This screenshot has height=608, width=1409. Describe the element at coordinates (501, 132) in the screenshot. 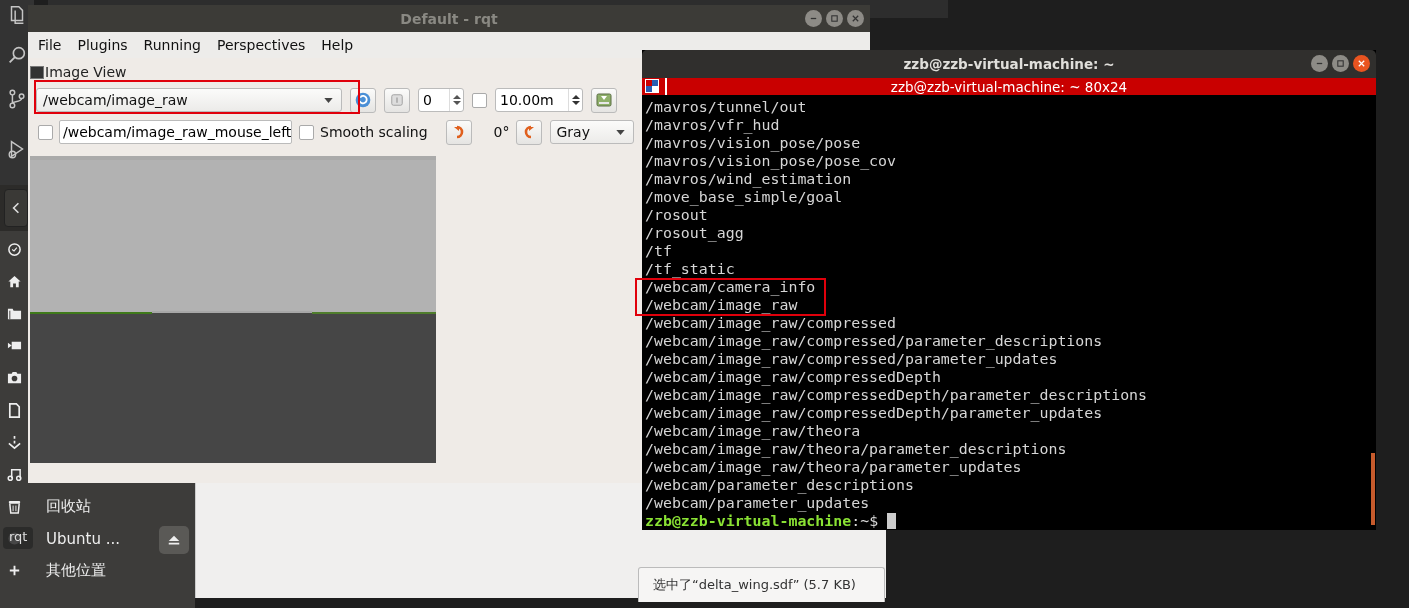

I see `rotation-label: 0°` at that location.